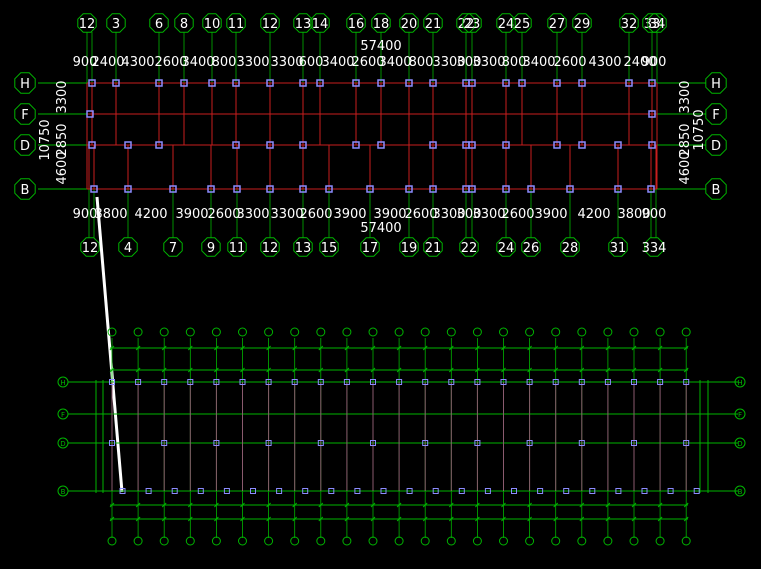 This screenshot has height=569, width=761. I want to click on spacing-label-bottom: 3300, so click(252, 214).